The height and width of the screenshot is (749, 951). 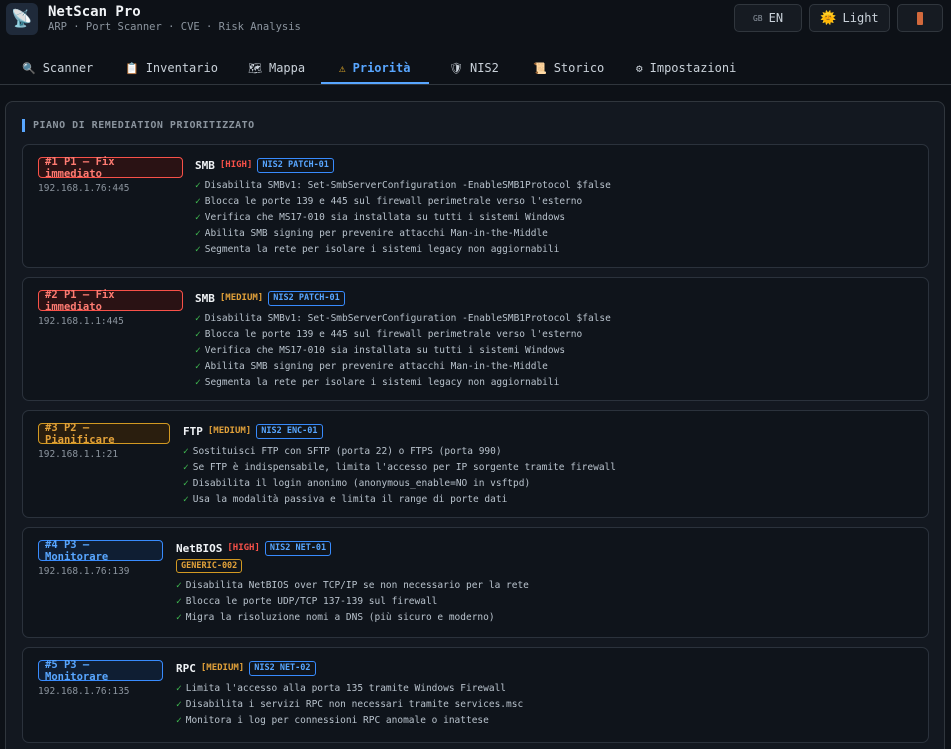 I want to click on gear-icon: ⚙, so click(x=639, y=68).